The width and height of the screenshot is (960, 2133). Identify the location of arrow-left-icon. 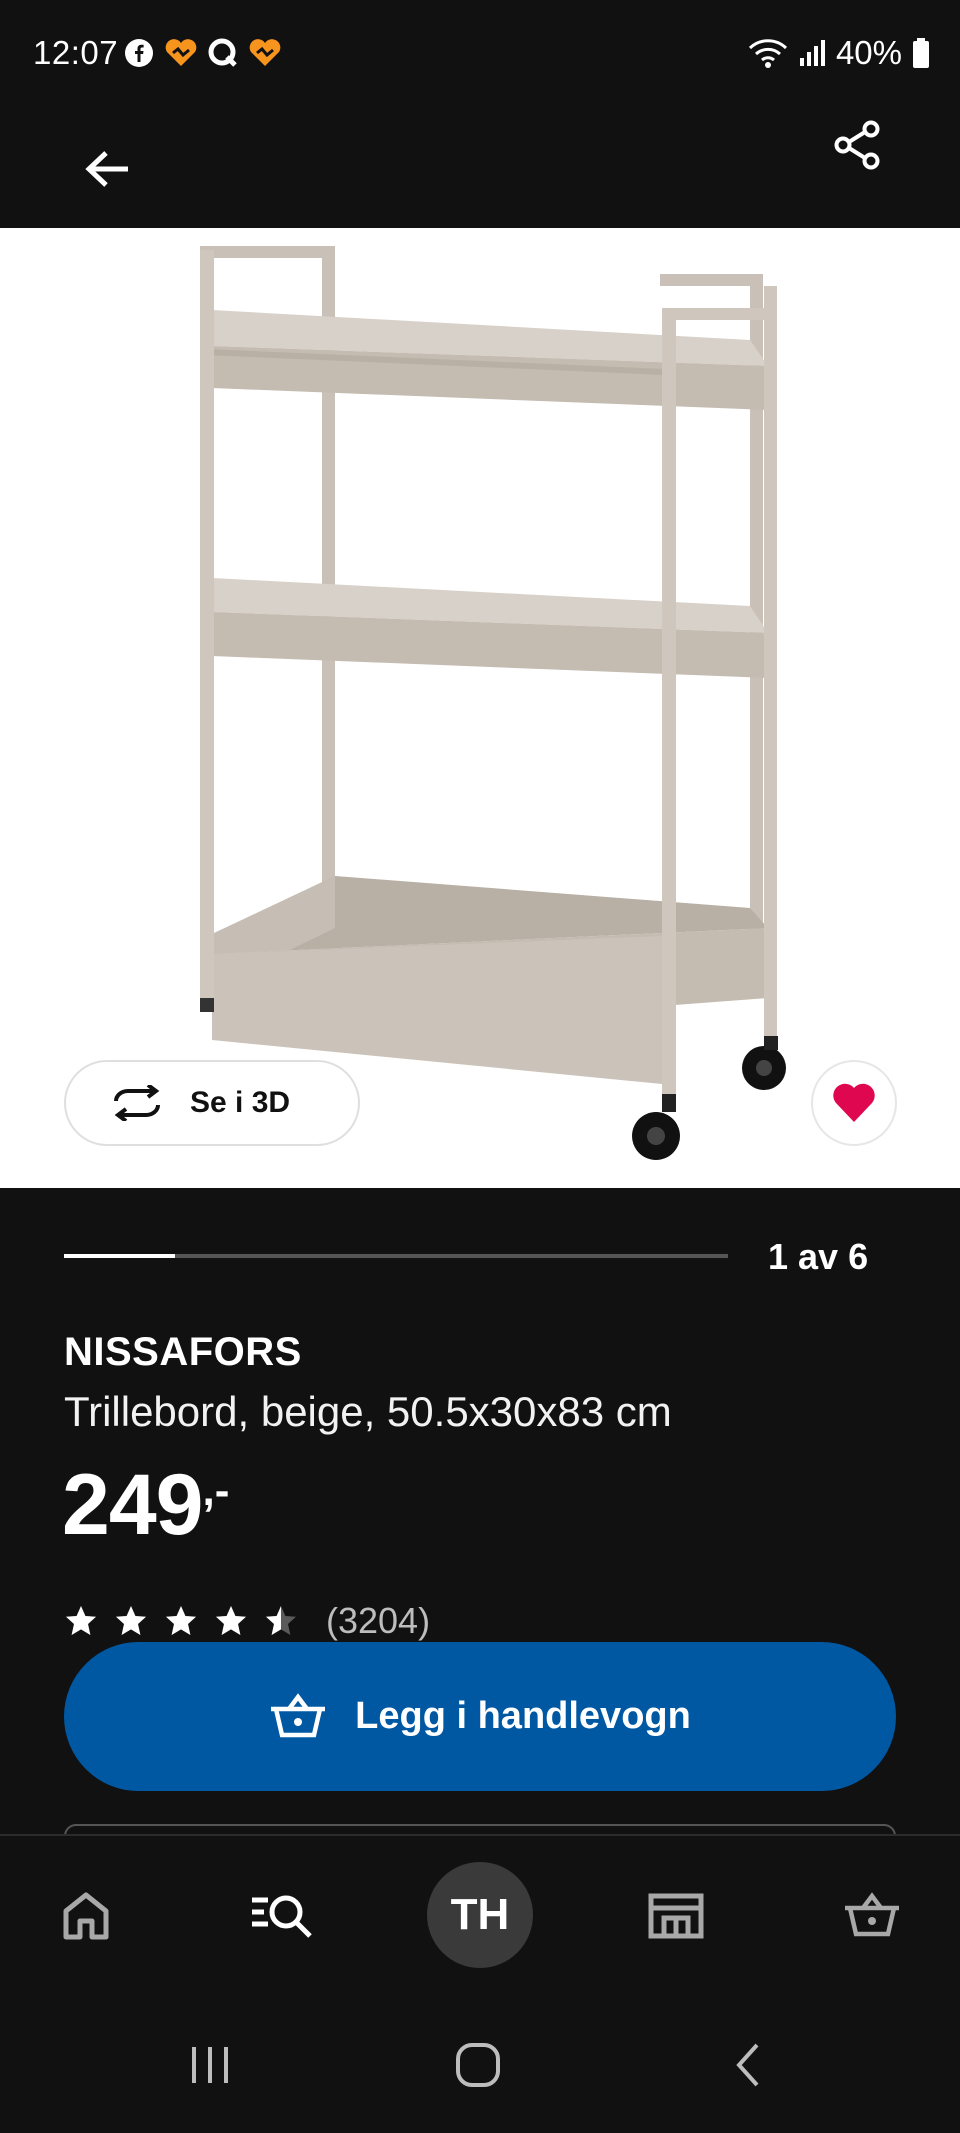
(106, 169).